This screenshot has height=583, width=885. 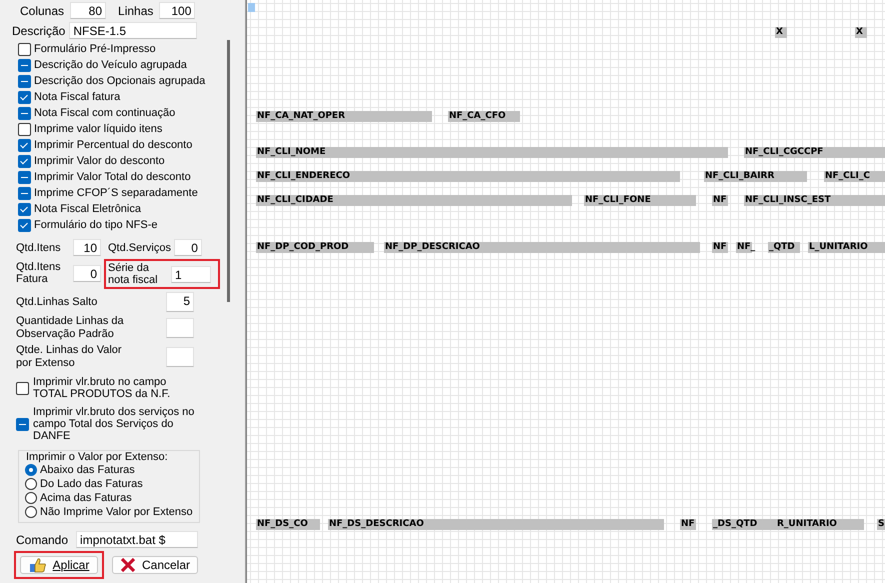 I want to click on field-label: Qtd.Serviços, so click(x=139, y=248).